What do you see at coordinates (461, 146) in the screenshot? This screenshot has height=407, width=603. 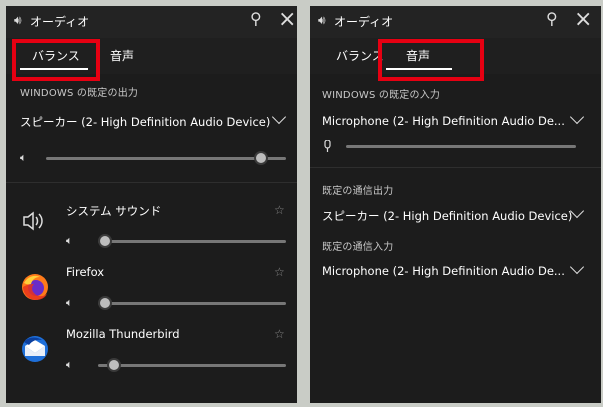 I see `input-level-meter` at bounding box center [461, 146].